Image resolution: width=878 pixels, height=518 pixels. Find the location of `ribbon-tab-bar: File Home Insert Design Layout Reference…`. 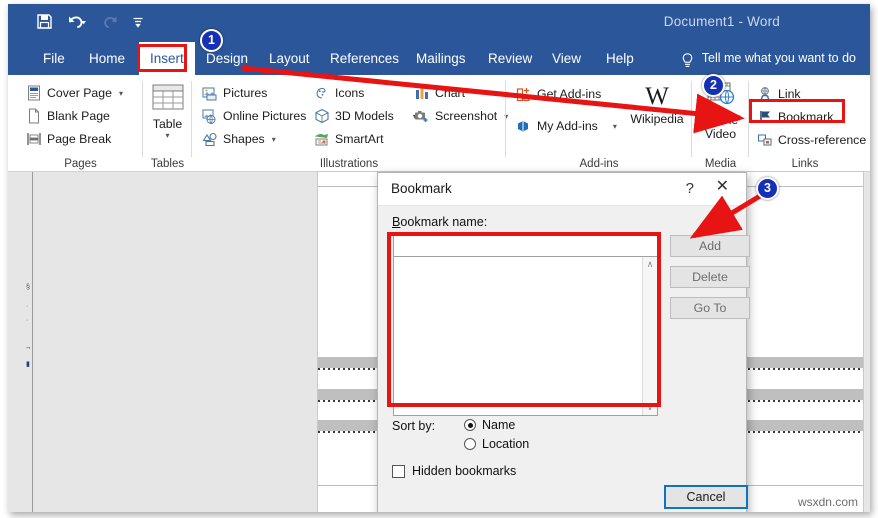

ribbon-tab-bar: File Home Insert Design Layout Reference… is located at coordinates (439, 58).